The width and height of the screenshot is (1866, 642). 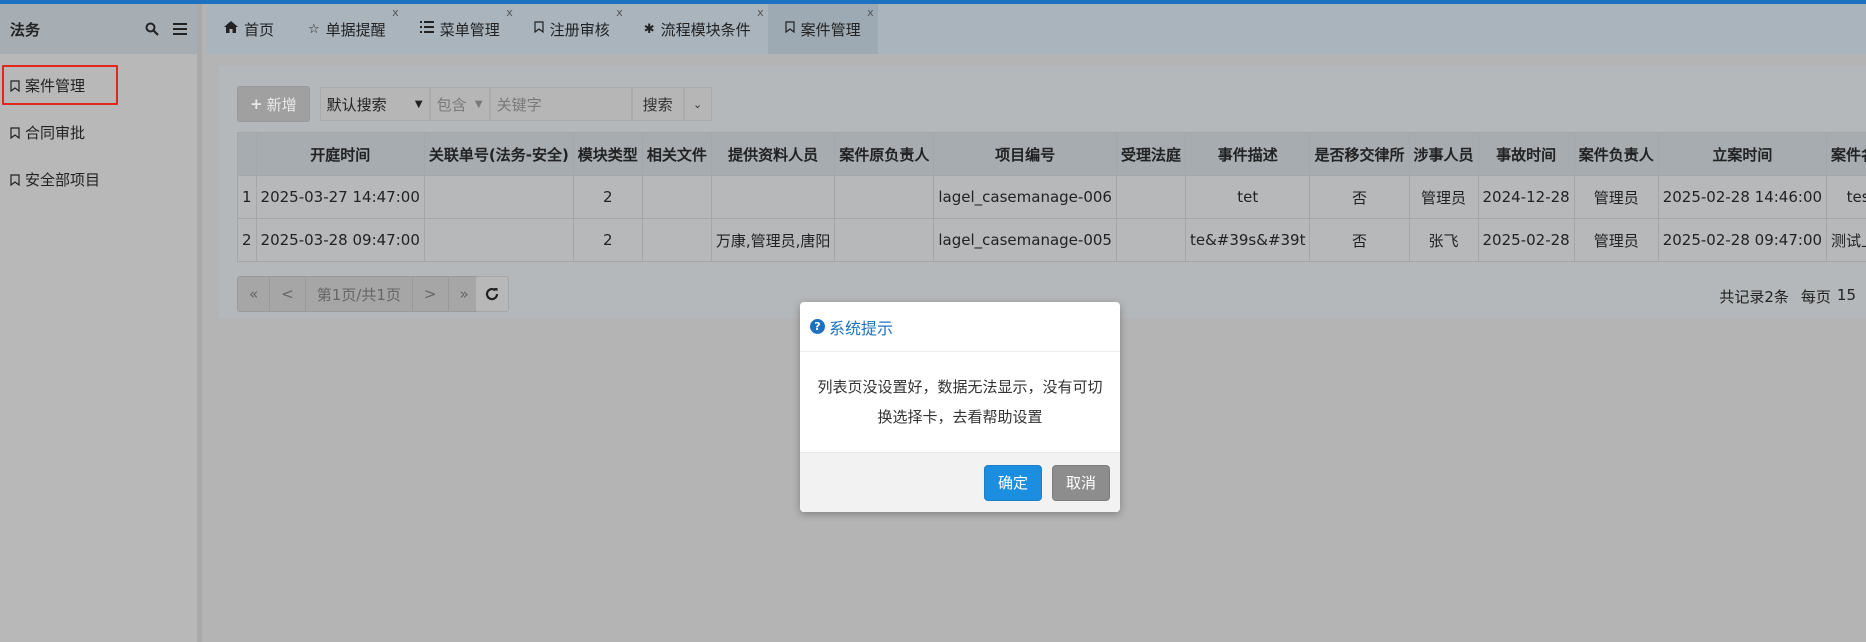 What do you see at coordinates (1025, 154) in the screenshot?
I see `column-header: 项目编号` at bounding box center [1025, 154].